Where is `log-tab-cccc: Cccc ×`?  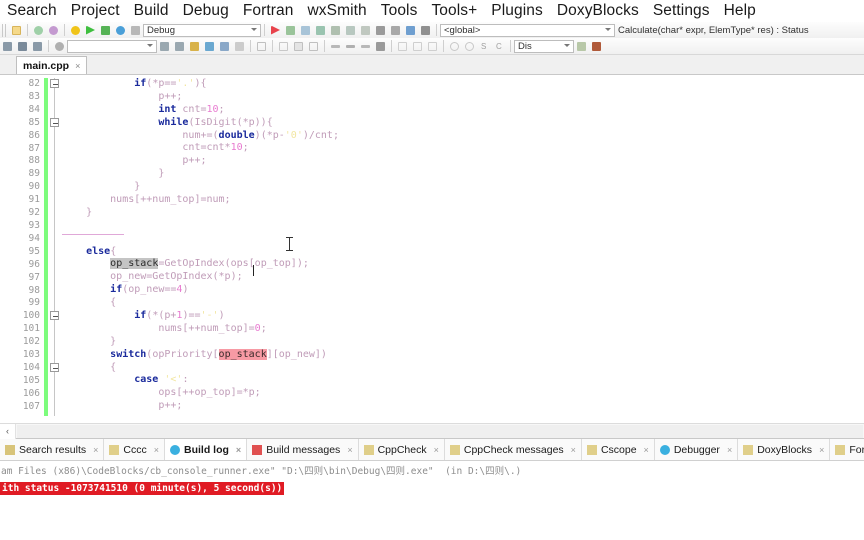
log-tab-cccc: Cccc × is located at coordinates (134, 449).